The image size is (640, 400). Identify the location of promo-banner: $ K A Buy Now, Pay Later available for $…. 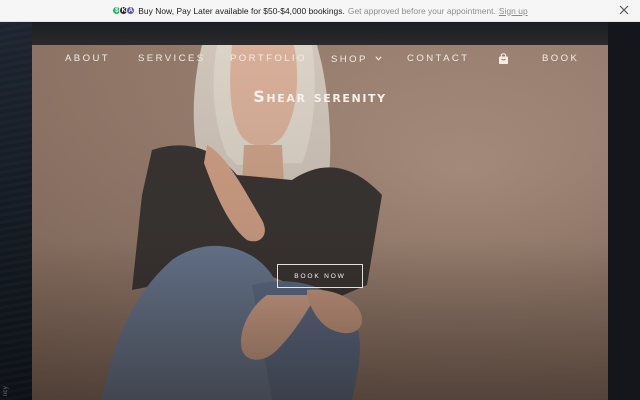
(320, 11).